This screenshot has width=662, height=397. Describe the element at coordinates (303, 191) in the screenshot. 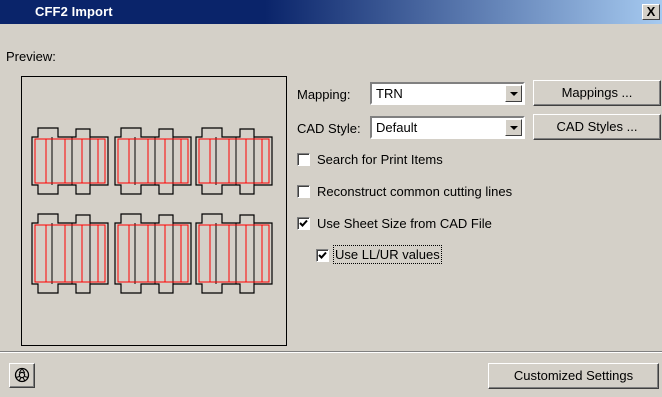

I see `reconstruct-cutting-lines-checkbox` at that location.